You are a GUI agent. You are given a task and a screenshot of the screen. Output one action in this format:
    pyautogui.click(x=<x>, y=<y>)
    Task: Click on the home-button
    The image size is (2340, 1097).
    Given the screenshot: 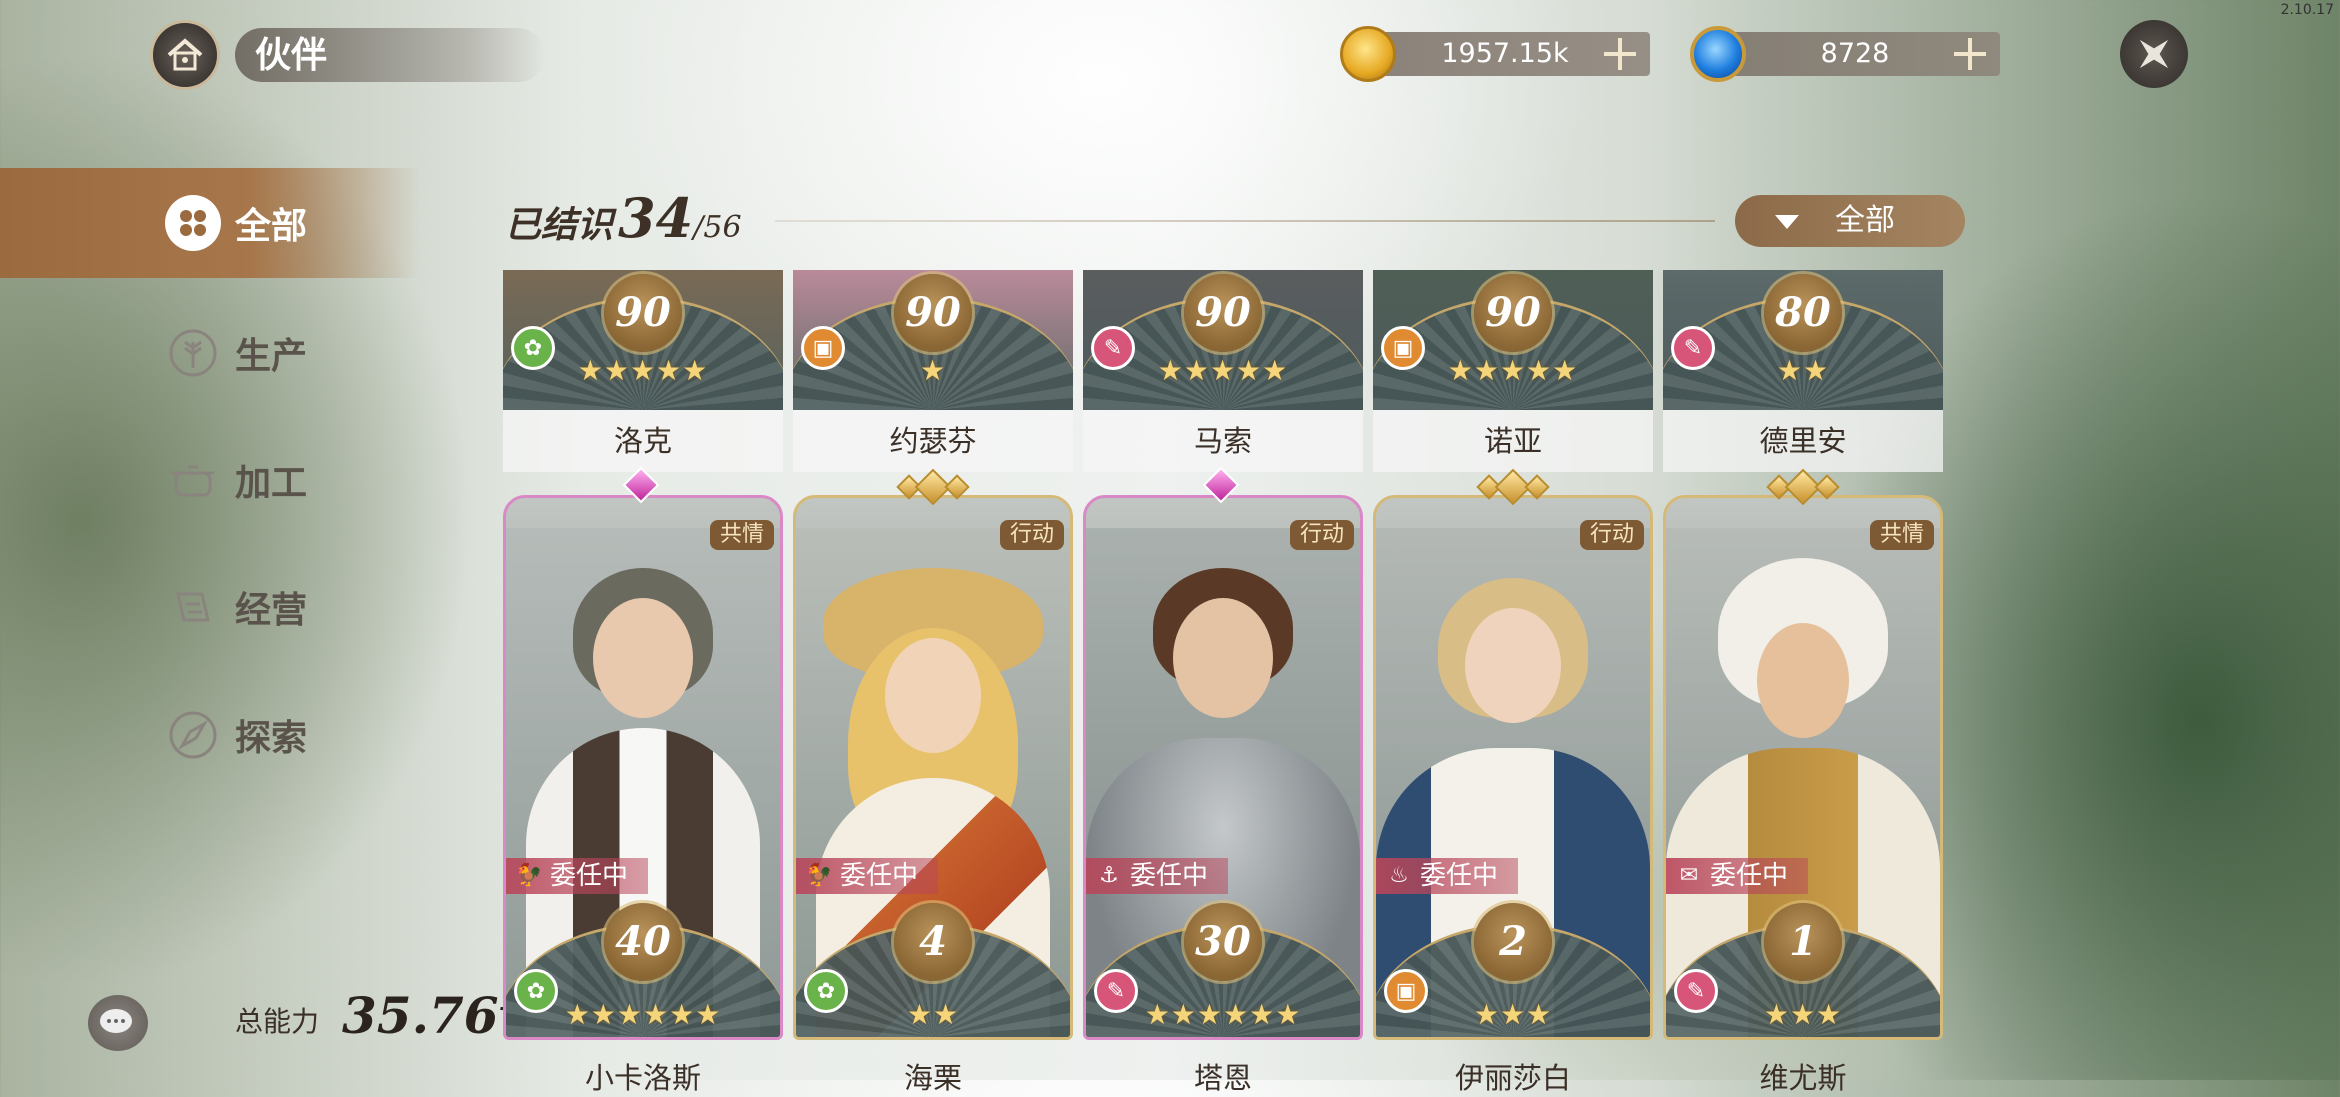 What is the action you would take?
    pyautogui.click(x=185, y=55)
    